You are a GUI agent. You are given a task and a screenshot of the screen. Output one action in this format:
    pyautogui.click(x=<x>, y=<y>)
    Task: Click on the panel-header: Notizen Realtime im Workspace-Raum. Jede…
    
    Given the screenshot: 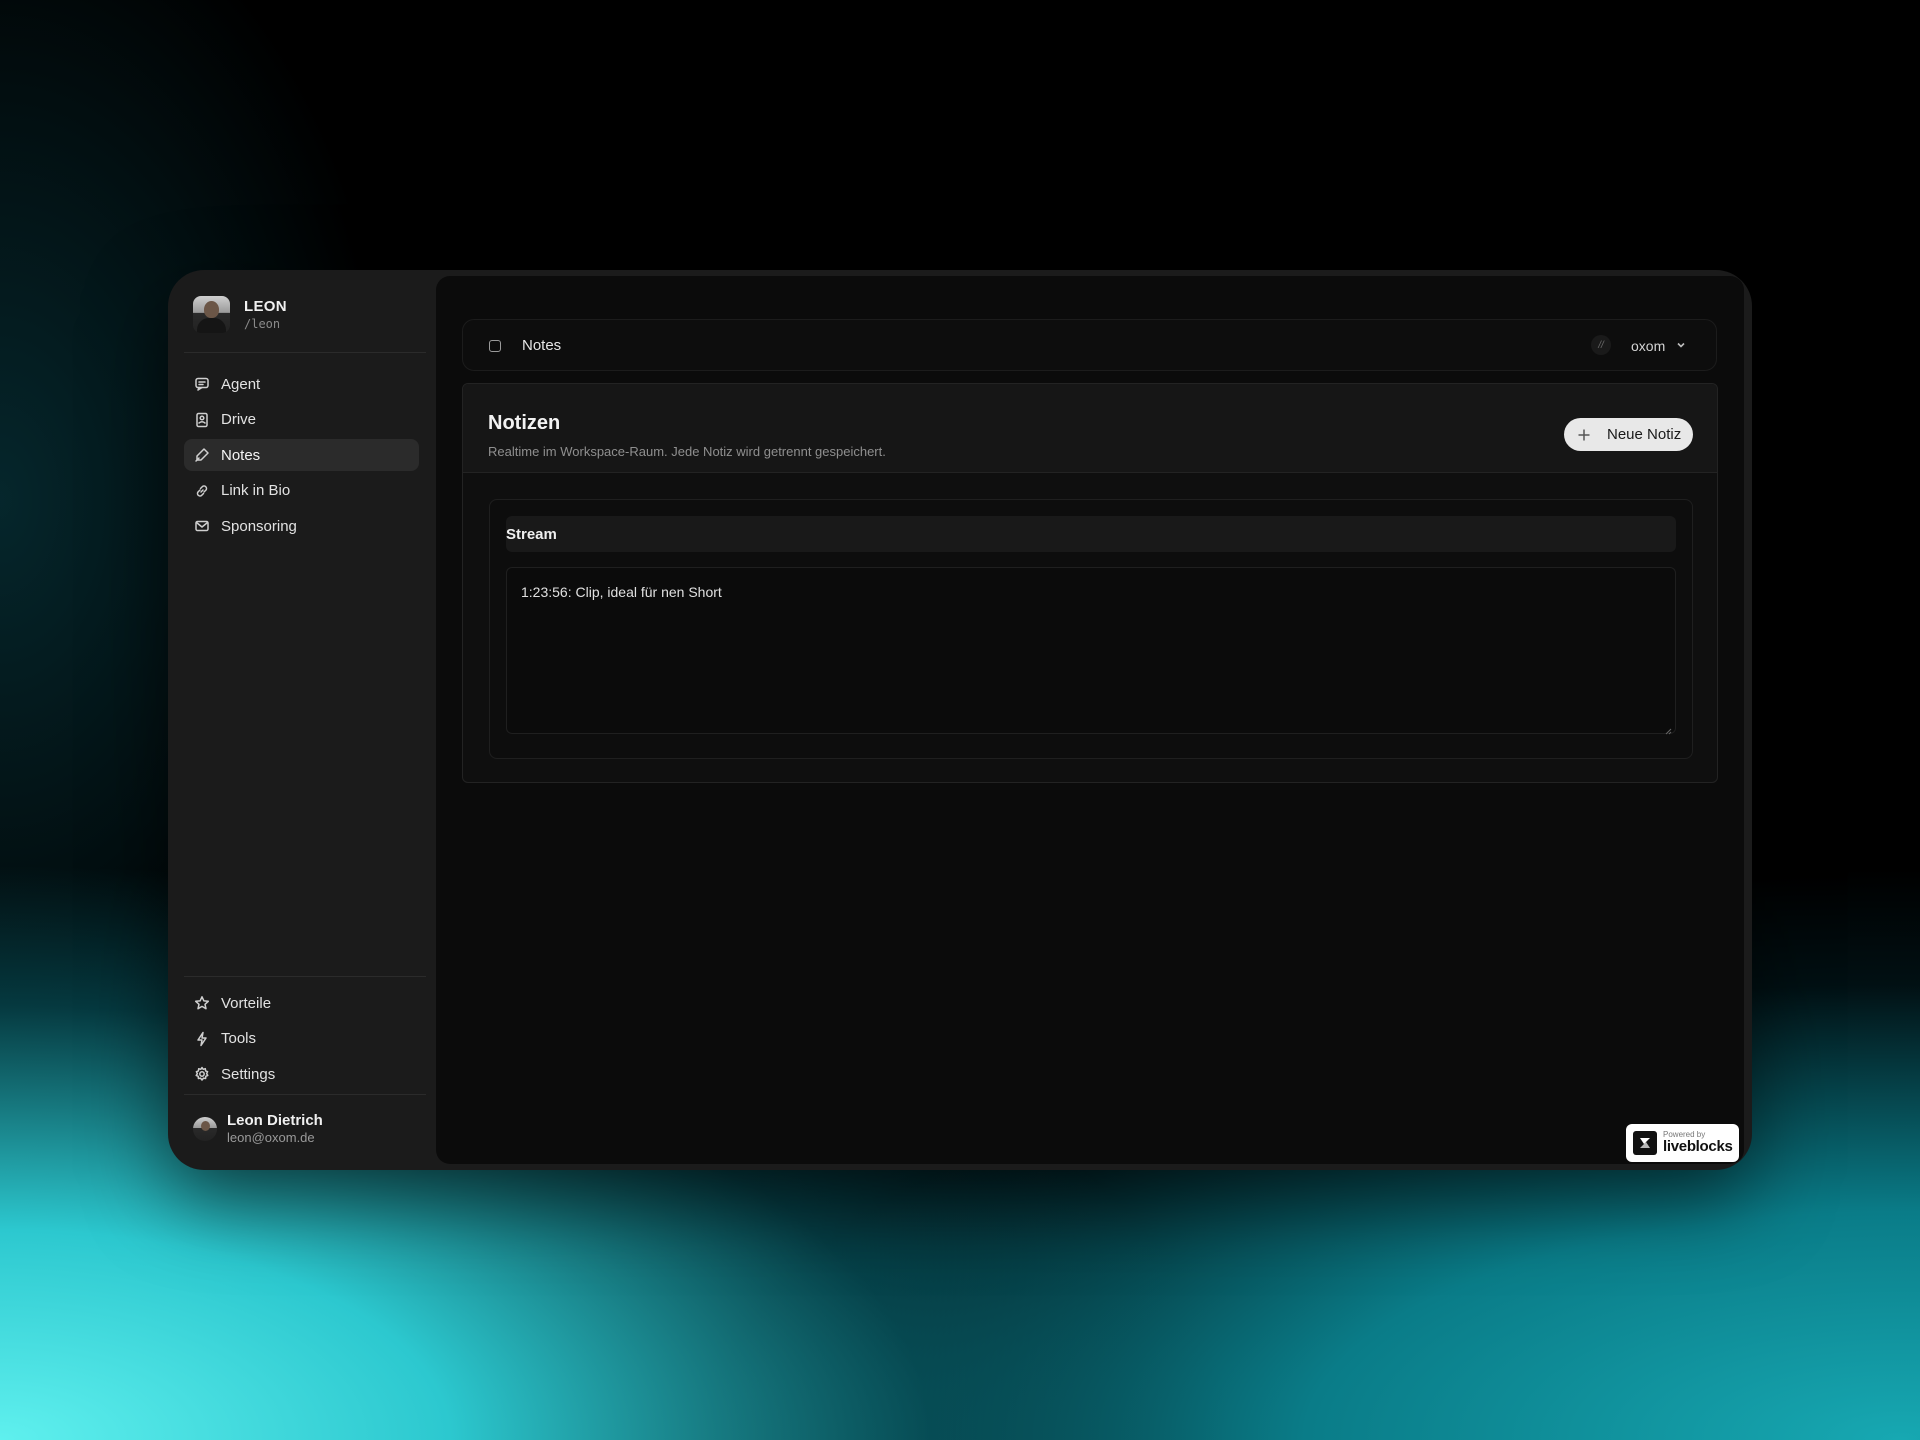 What is the action you would take?
    pyautogui.click(x=1090, y=428)
    